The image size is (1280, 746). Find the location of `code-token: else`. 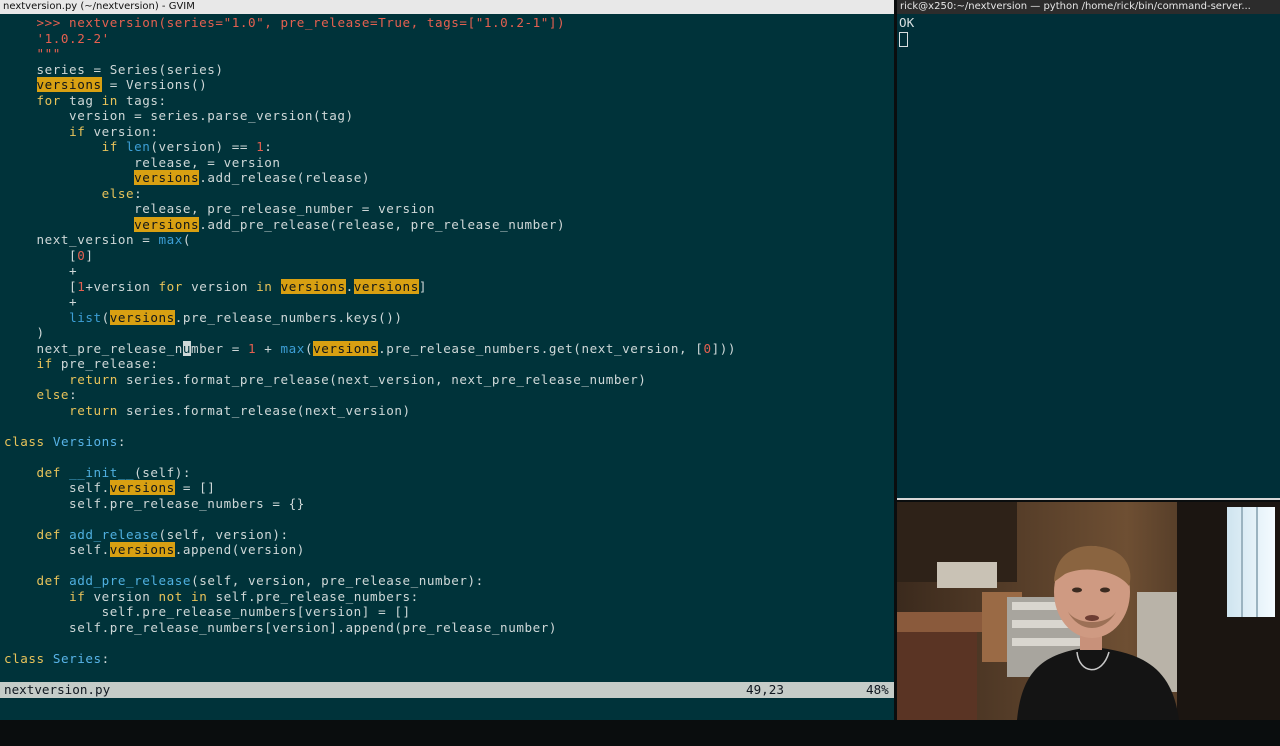

code-token: else is located at coordinates (118, 193).